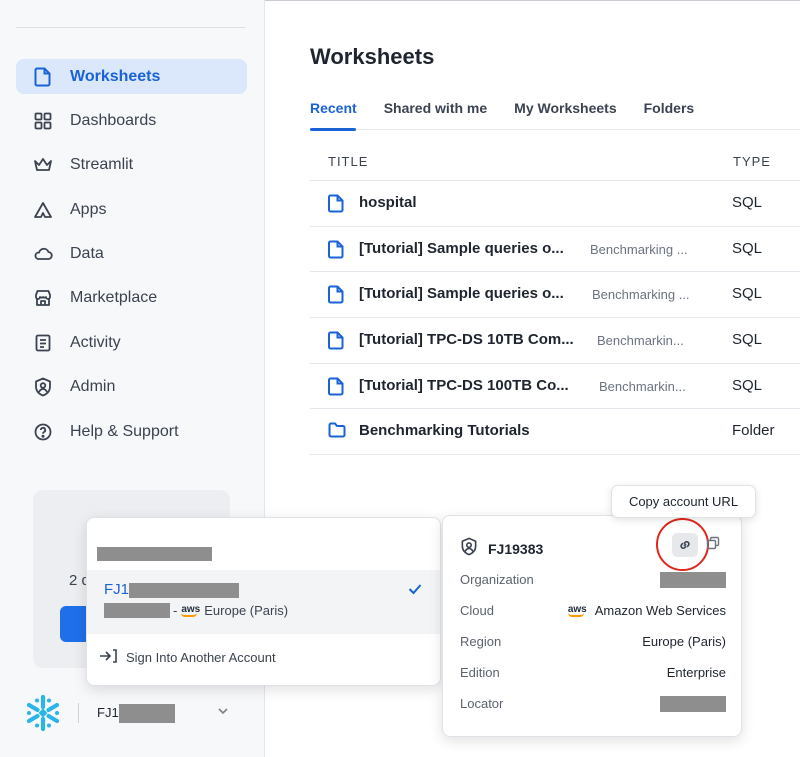  I want to click on detail-row-organization: Organization, so click(593, 582).